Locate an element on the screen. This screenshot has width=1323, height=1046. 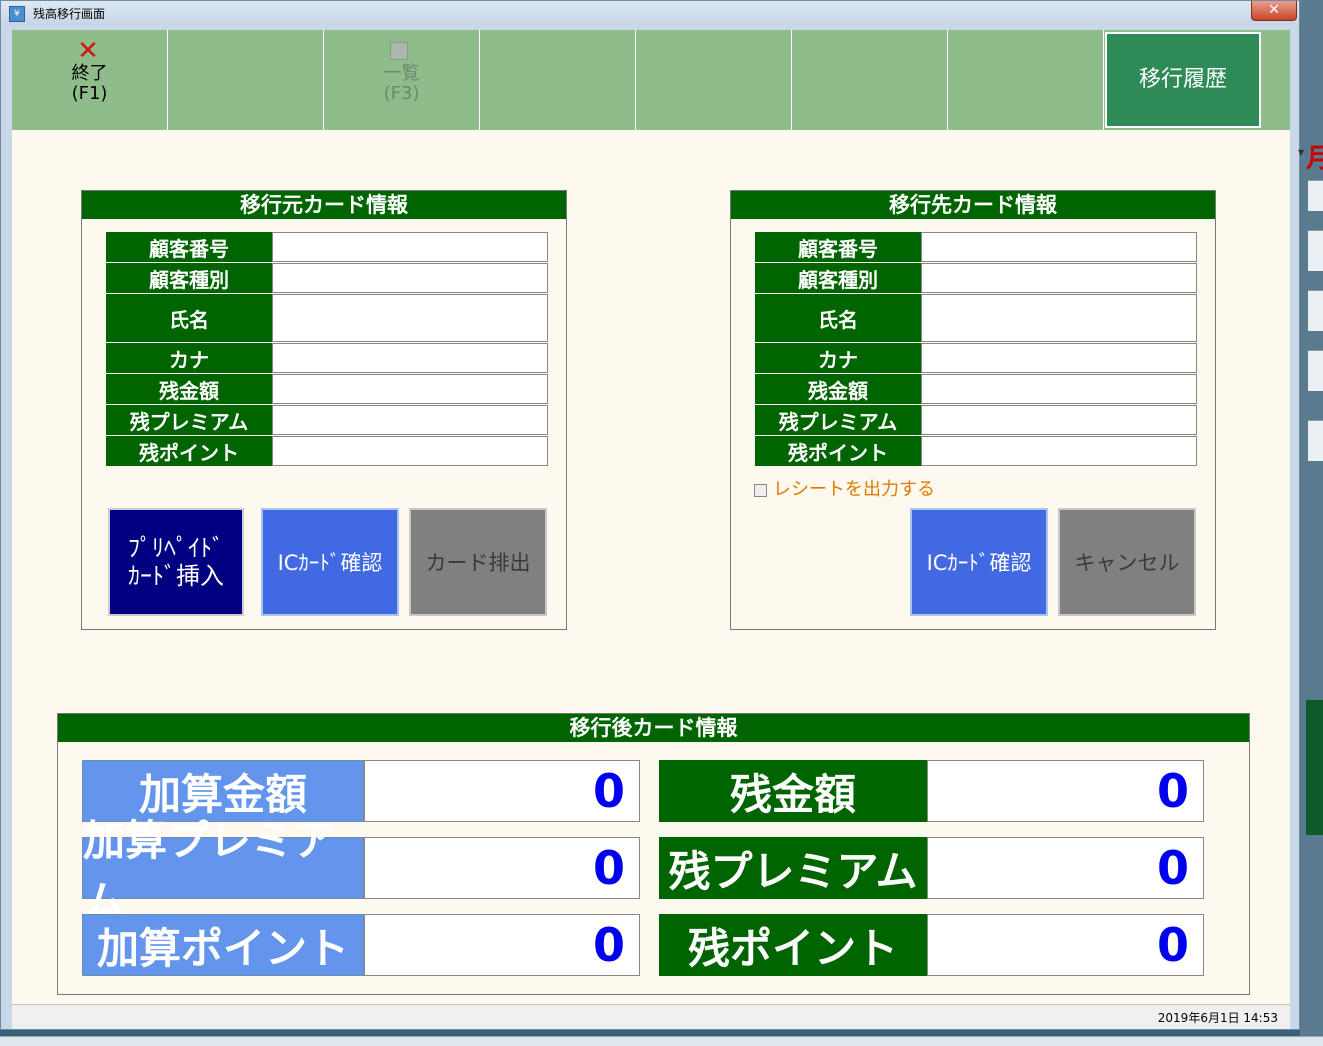
receipt-checkbox: レシートを出力する is located at coordinates (844, 488).